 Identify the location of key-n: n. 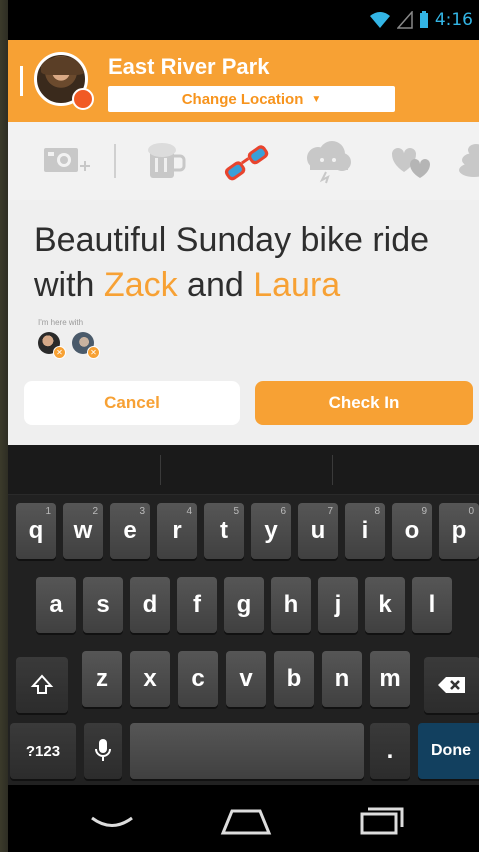
(342, 679).